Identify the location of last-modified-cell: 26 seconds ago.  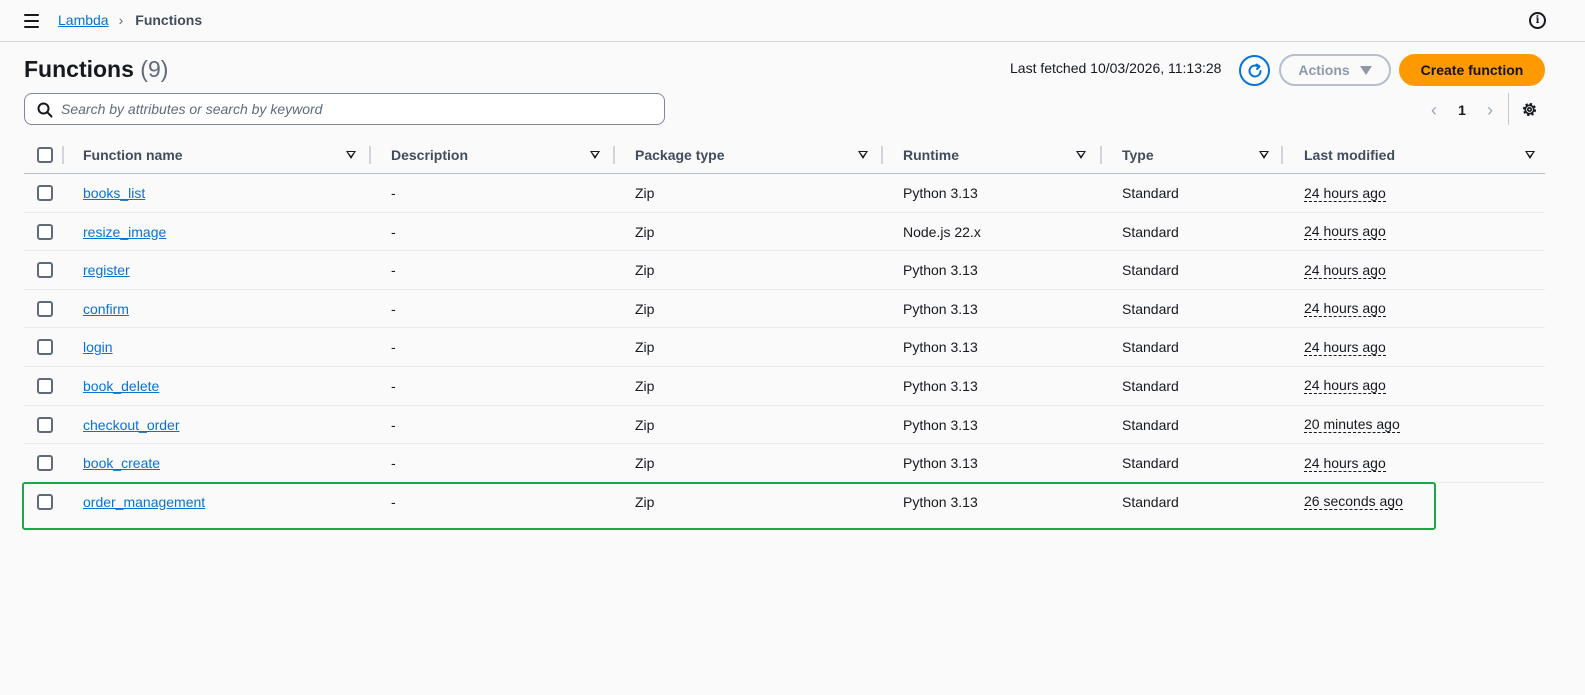
(1353, 502).